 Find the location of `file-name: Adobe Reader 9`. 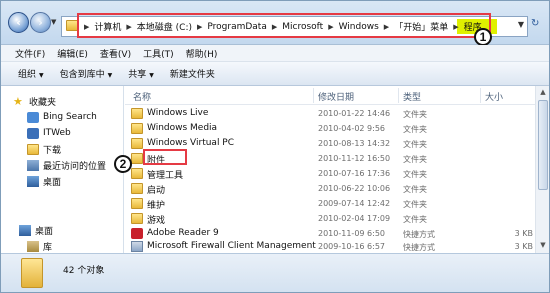

file-name: Adobe Reader 9 is located at coordinates (183, 233).